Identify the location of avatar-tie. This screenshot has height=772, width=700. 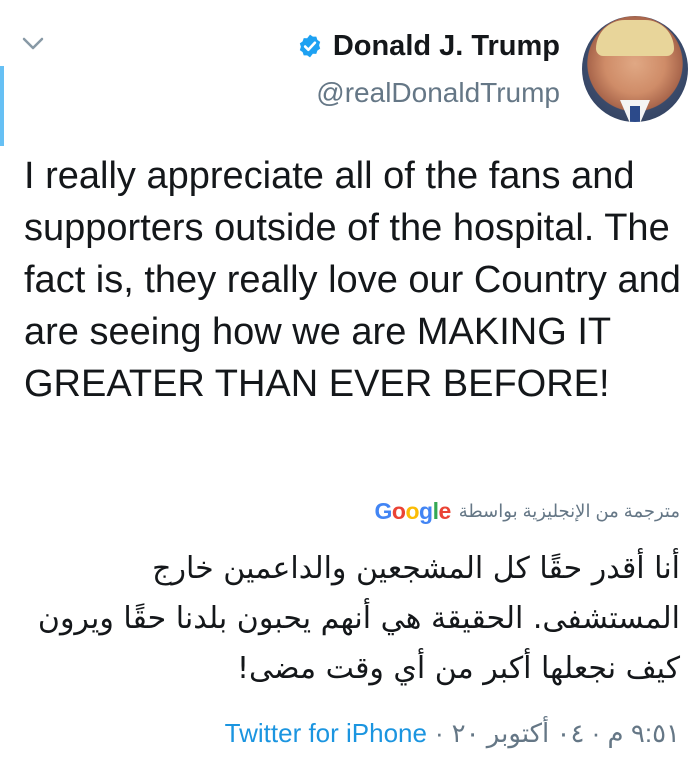
(635, 114).